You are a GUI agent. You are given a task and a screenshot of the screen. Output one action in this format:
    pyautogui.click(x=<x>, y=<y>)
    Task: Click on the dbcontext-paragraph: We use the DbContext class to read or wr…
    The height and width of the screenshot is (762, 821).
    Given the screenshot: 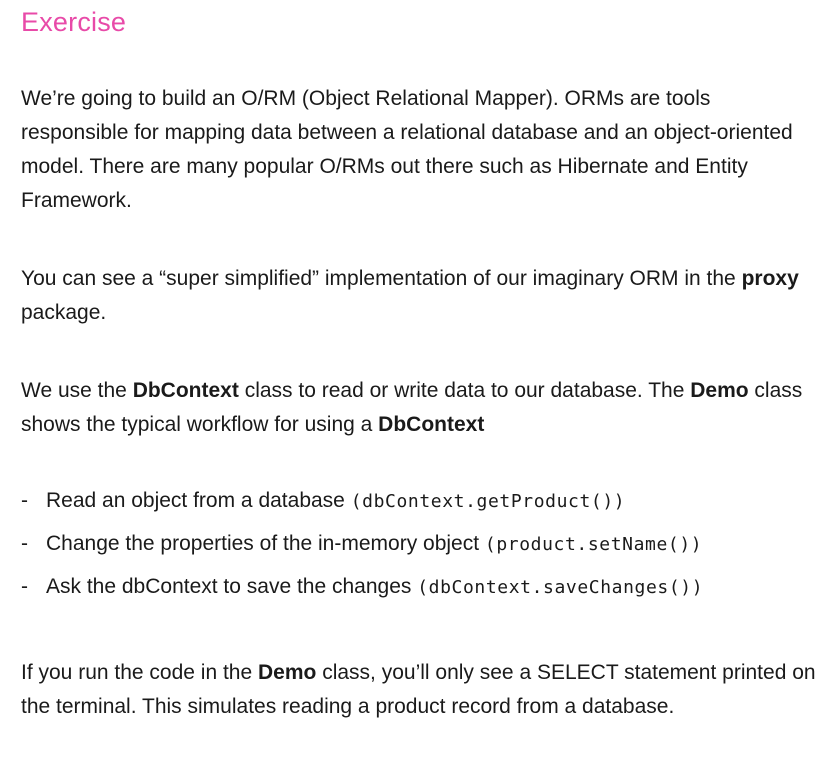 What is the action you would take?
    pyautogui.click(x=420, y=408)
    